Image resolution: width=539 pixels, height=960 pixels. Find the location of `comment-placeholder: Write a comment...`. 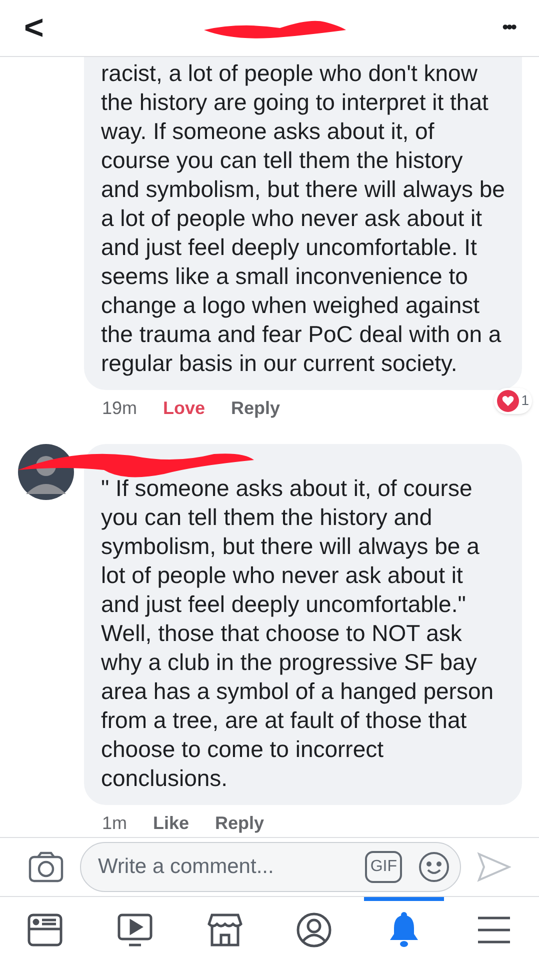

comment-placeholder: Write a comment... is located at coordinates (186, 867).